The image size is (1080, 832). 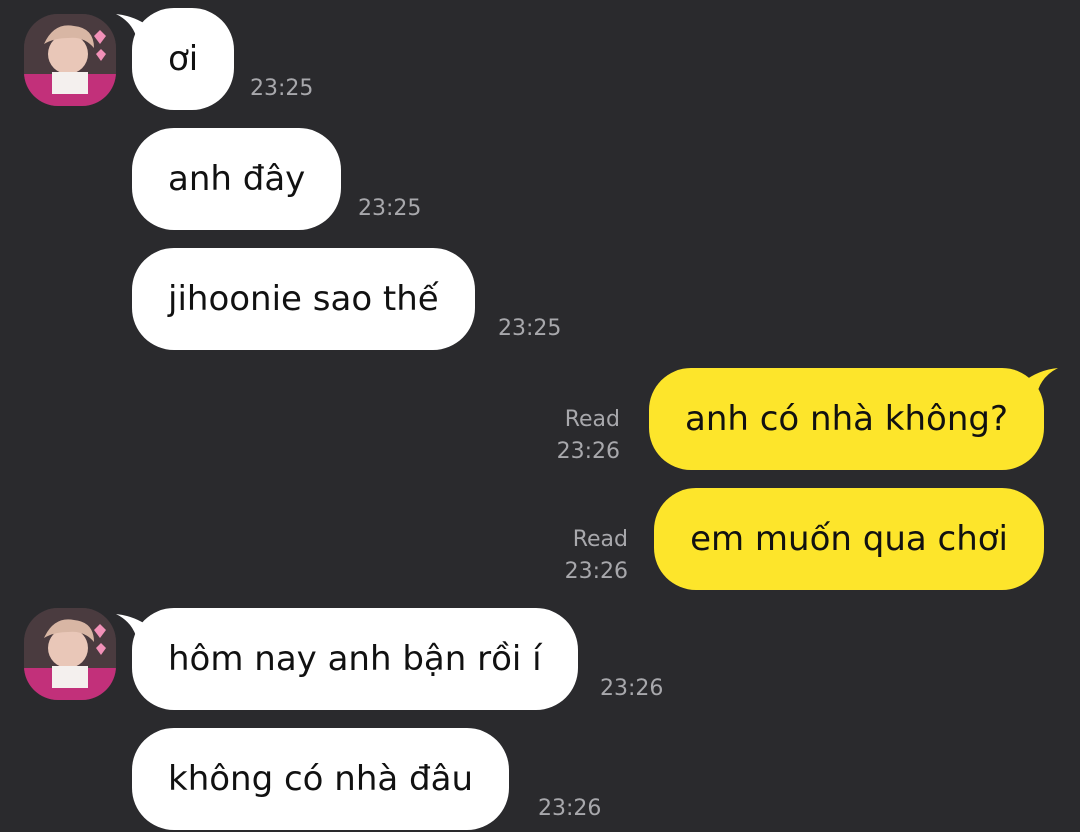 I want to click on message-text: hôm nay anh bận rồi í, so click(x=355, y=659).